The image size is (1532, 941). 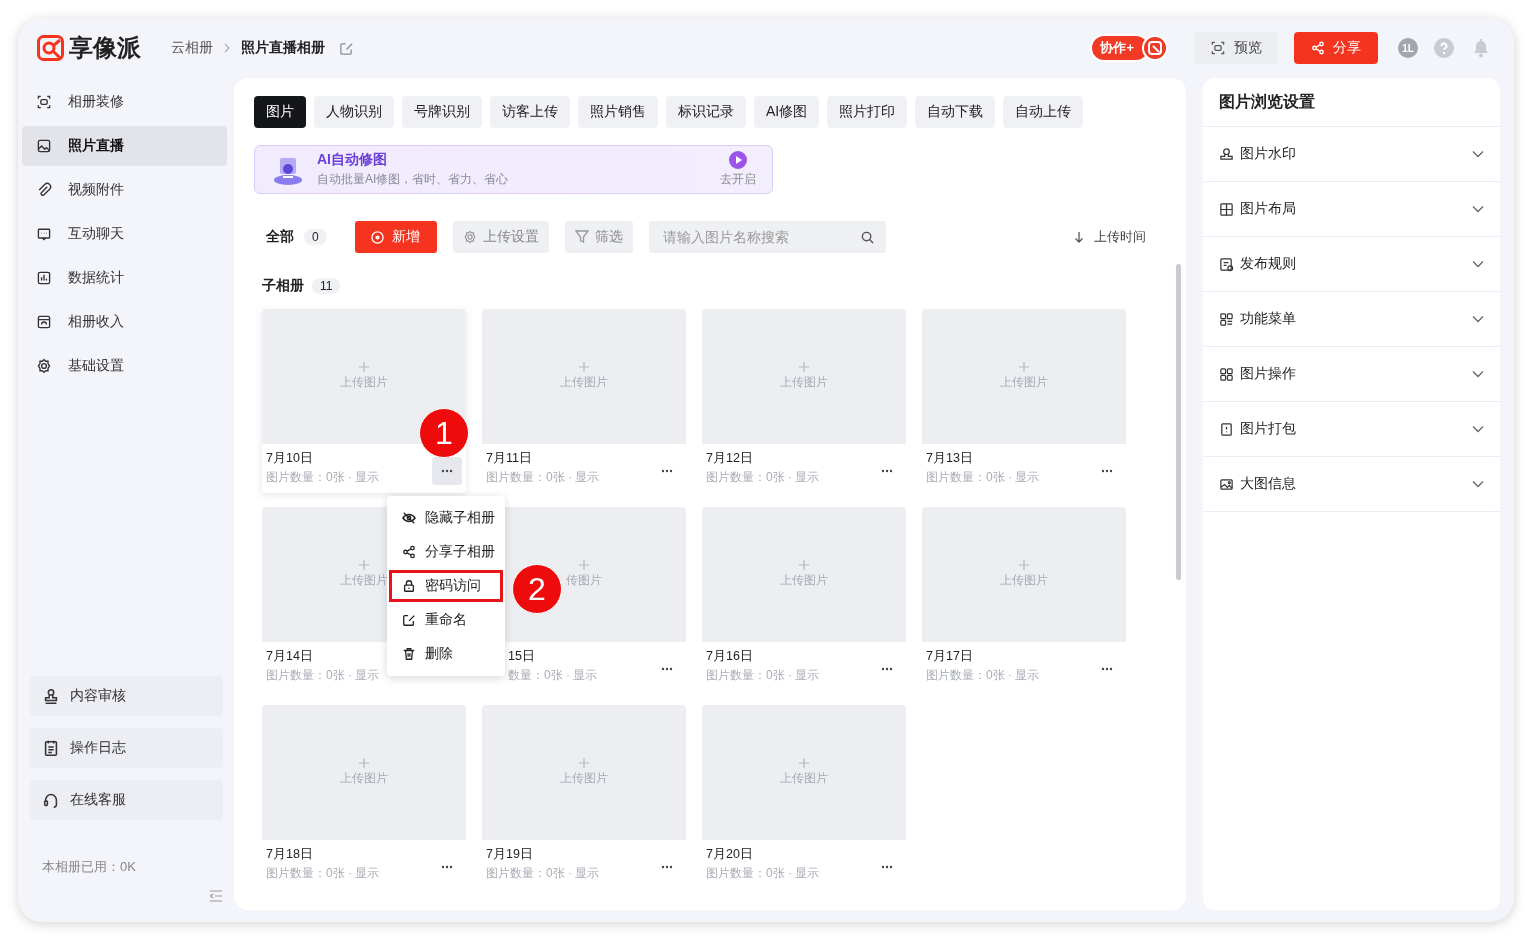 What do you see at coordinates (955, 112) in the screenshot?
I see `tab: 自动下载` at bounding box center [955, 112].